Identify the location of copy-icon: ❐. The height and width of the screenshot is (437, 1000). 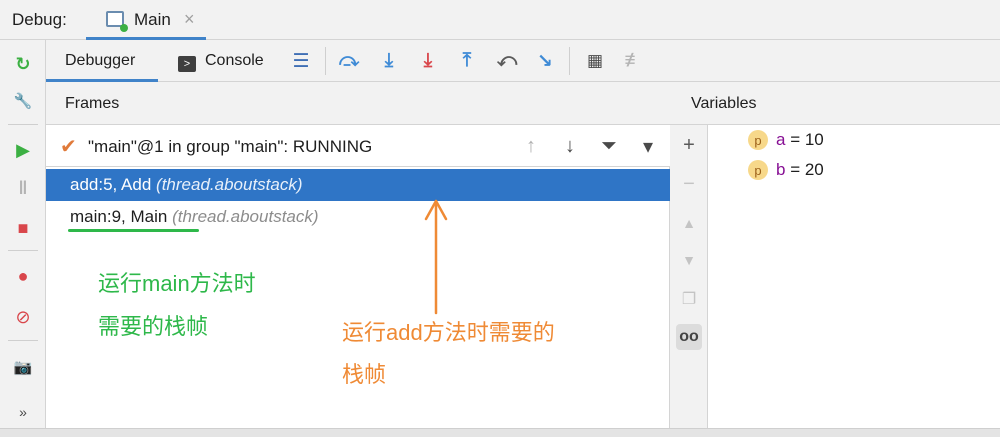
(689, 299).